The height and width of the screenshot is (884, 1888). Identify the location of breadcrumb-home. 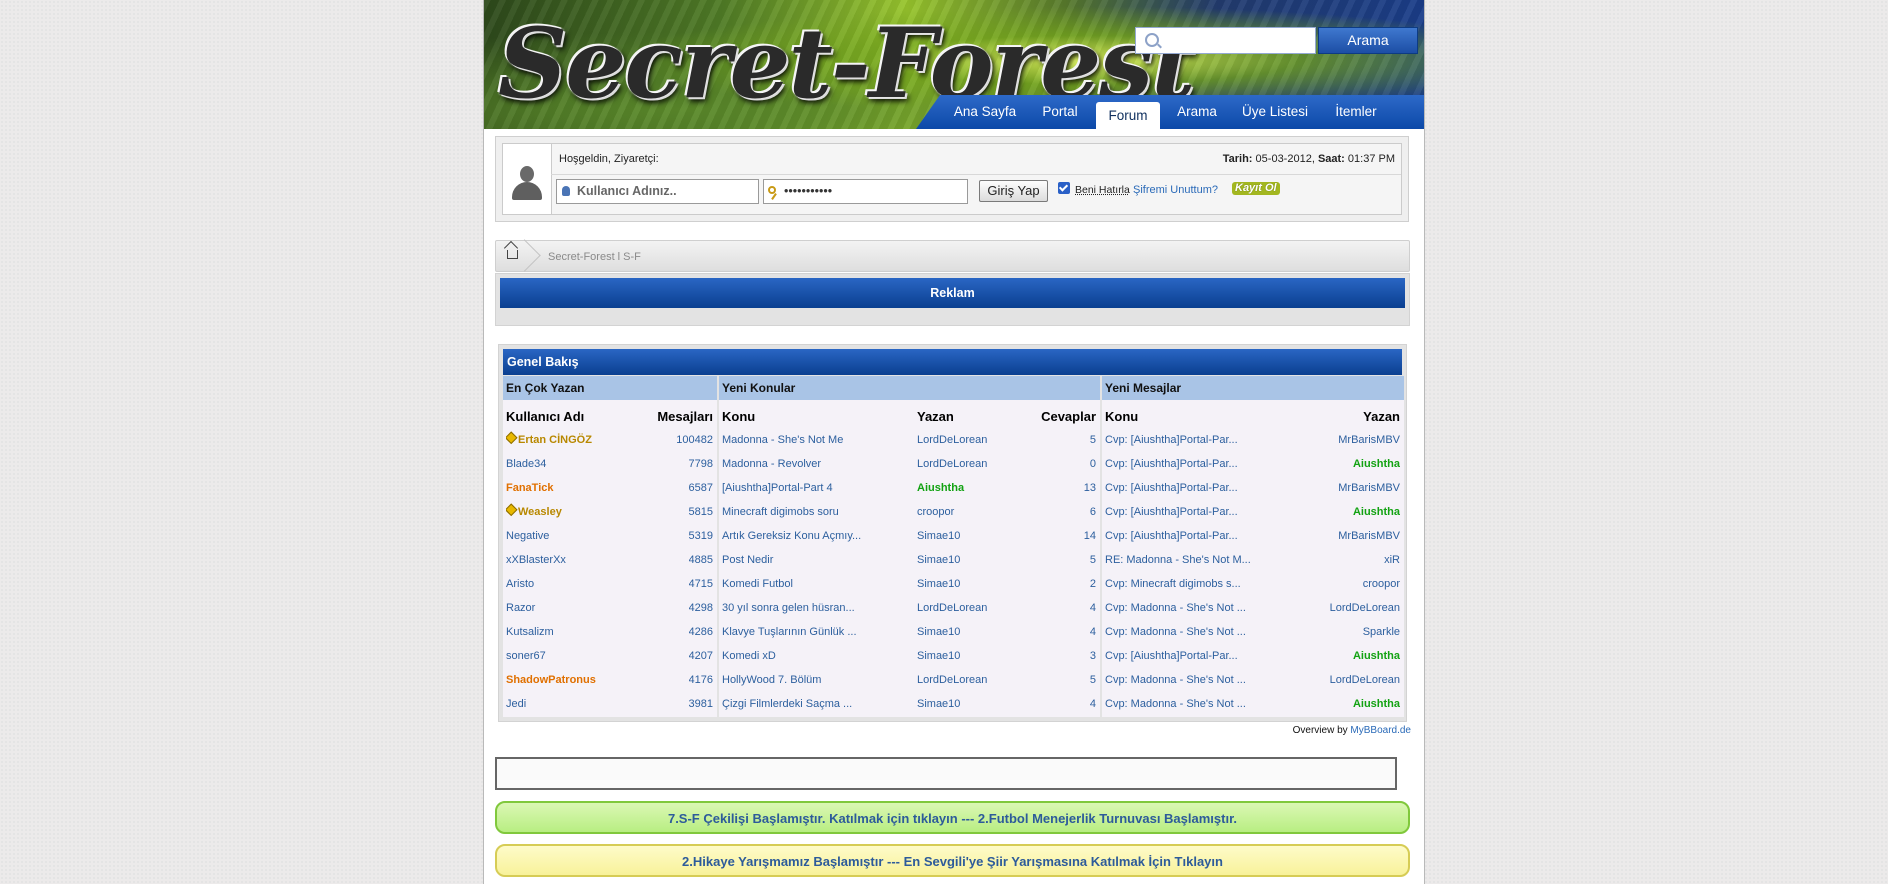
(513, 256).